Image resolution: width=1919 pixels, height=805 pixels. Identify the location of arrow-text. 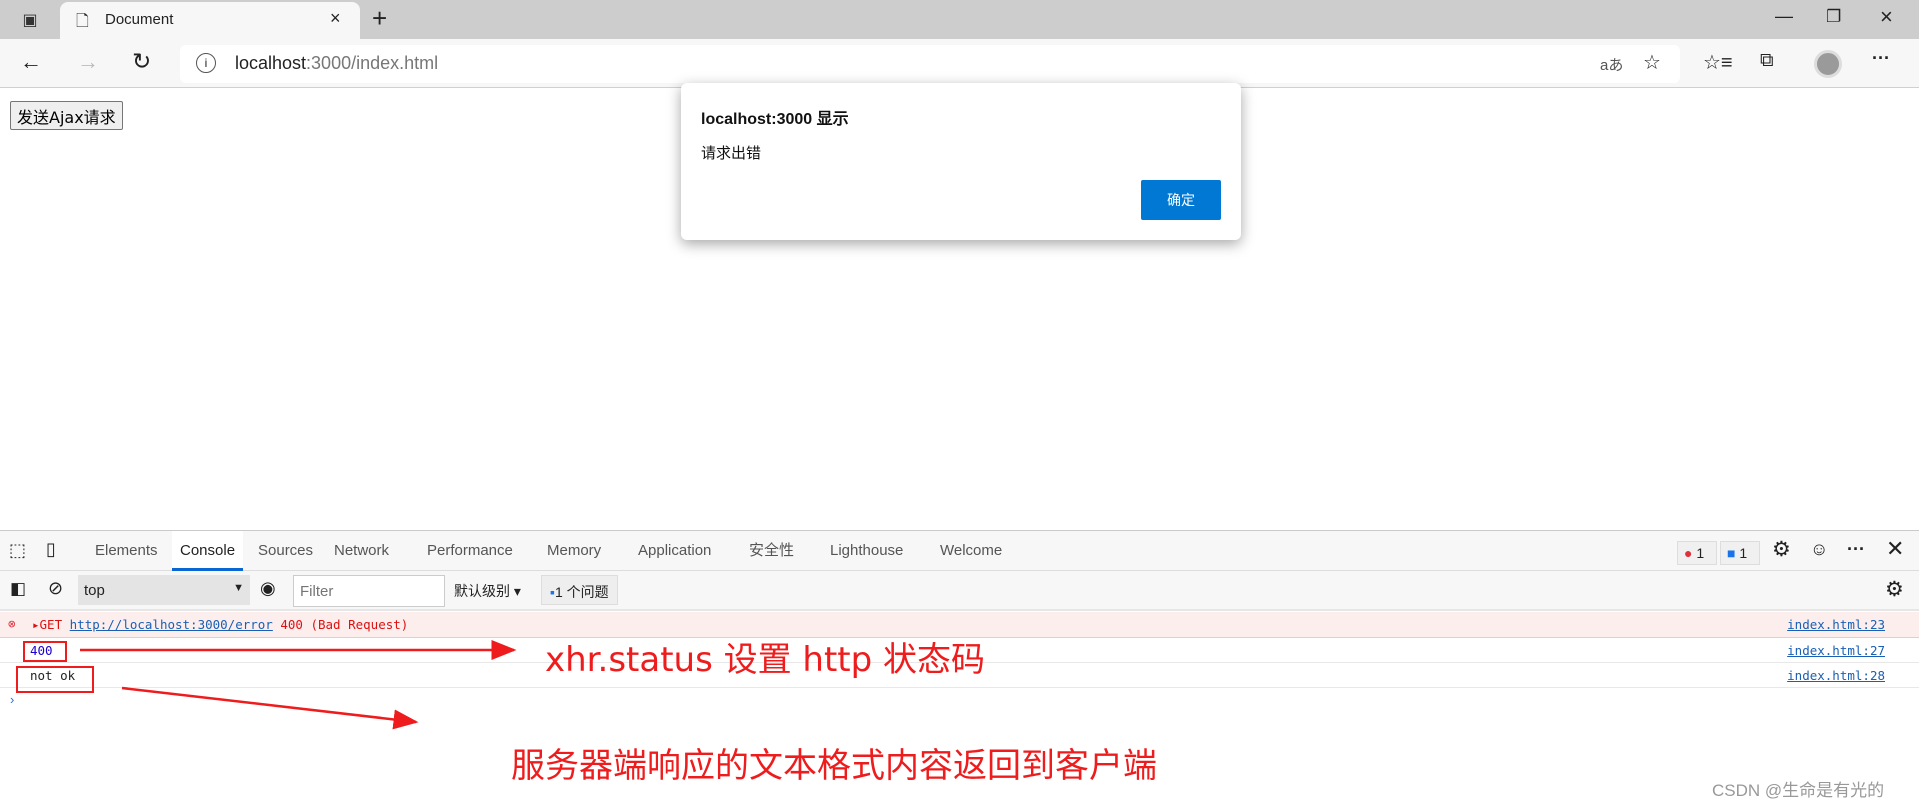
(270, 708).